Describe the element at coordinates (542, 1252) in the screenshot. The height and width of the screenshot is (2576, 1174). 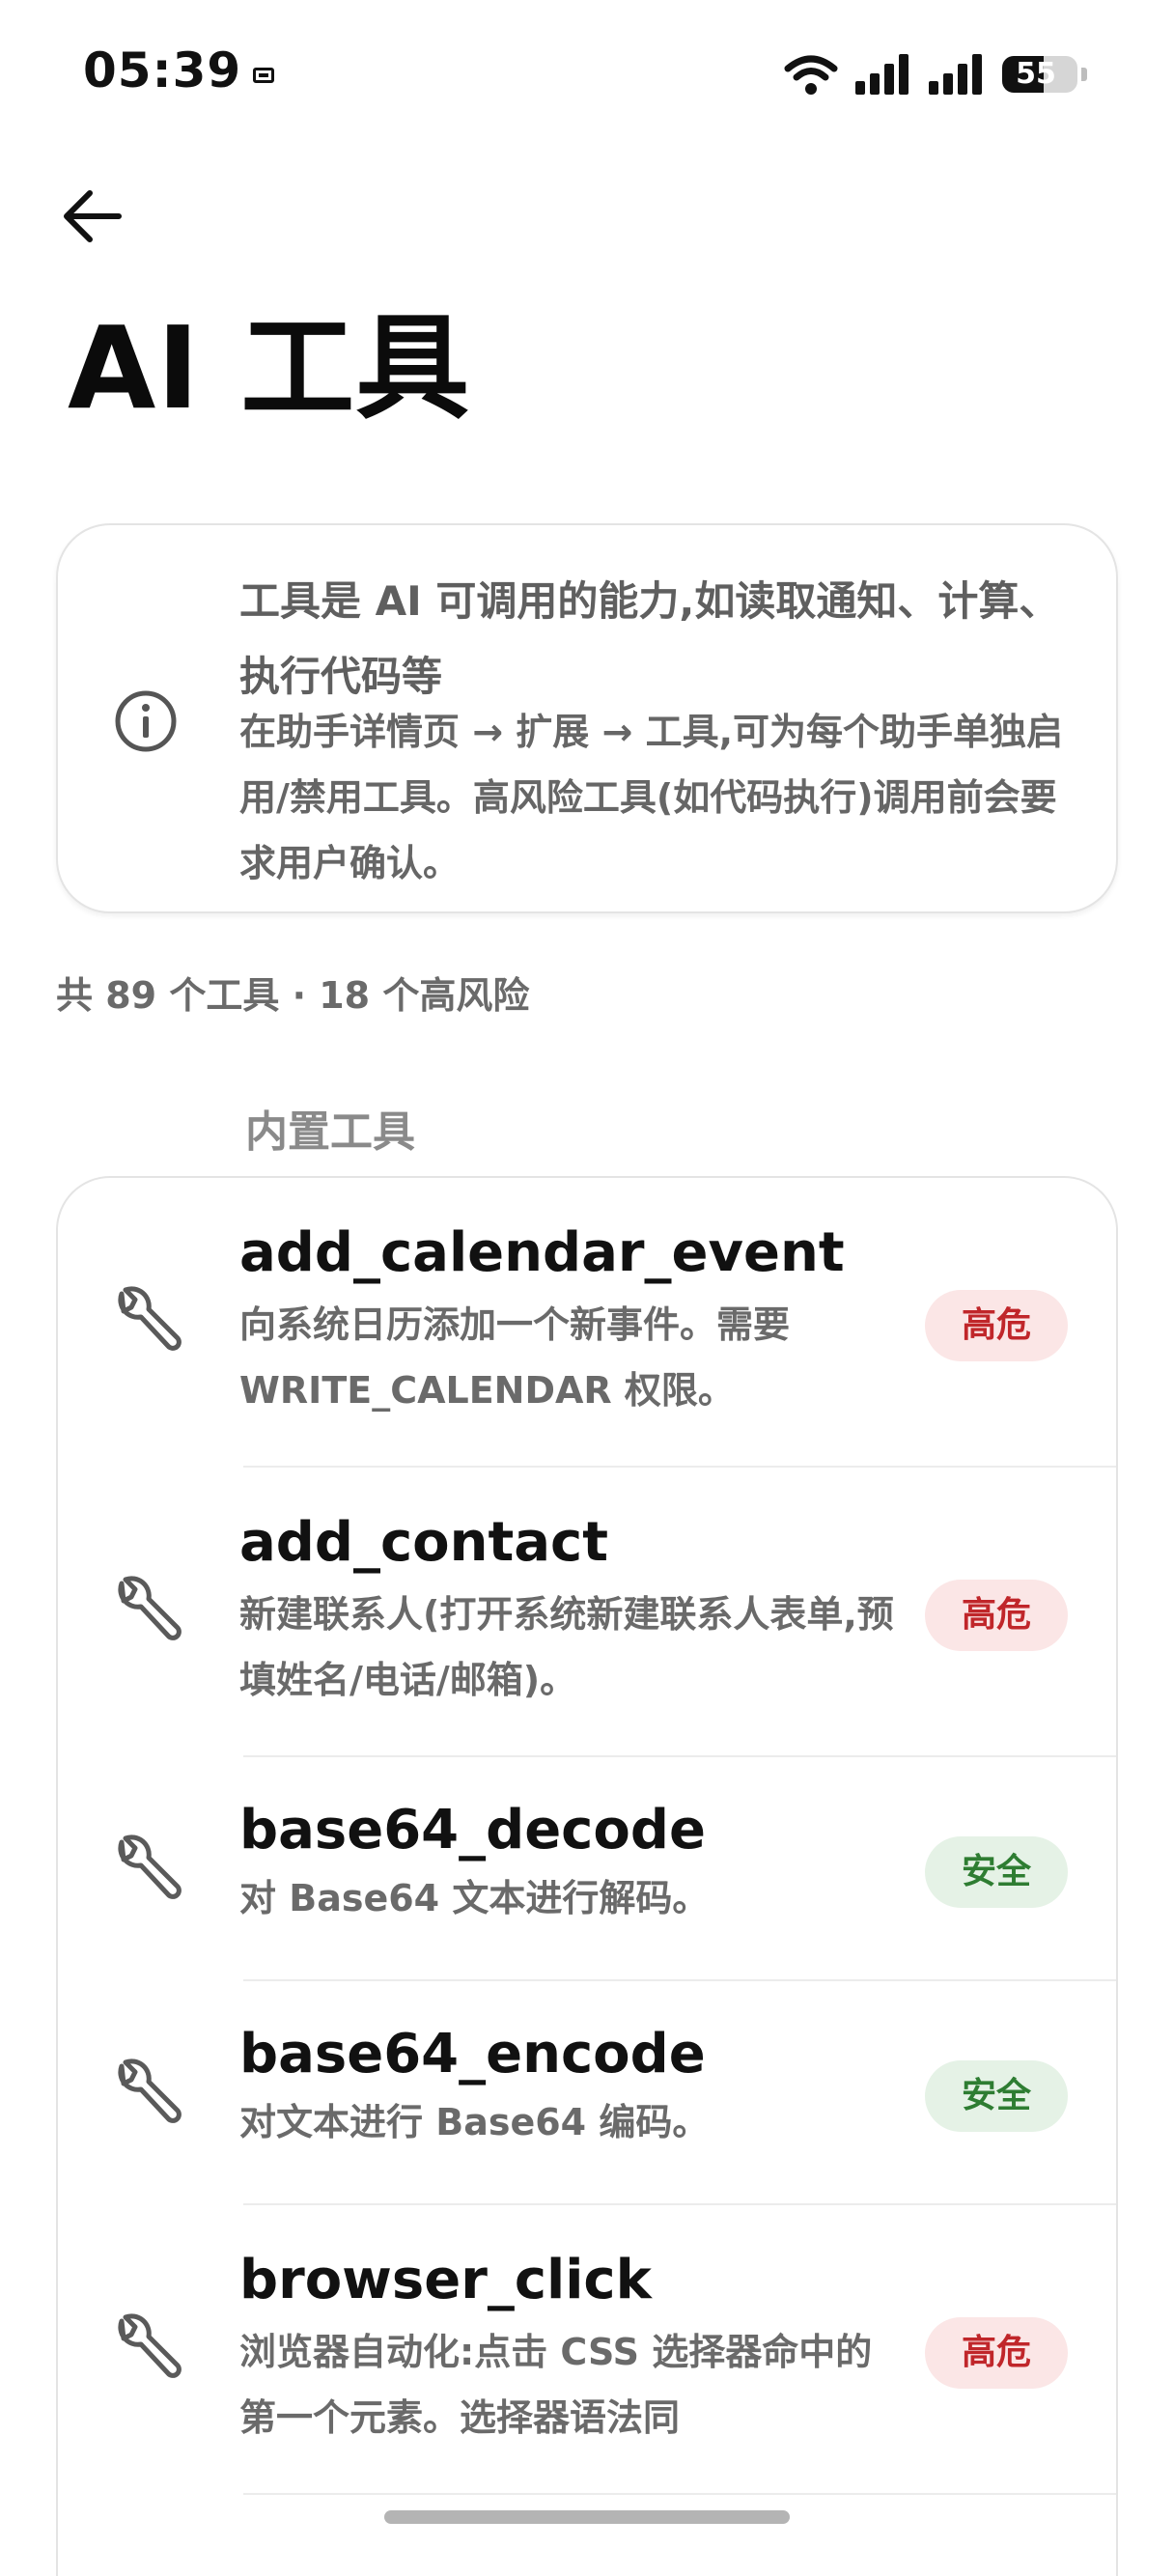
I see `tool-name: add_calendar_event` at that location.